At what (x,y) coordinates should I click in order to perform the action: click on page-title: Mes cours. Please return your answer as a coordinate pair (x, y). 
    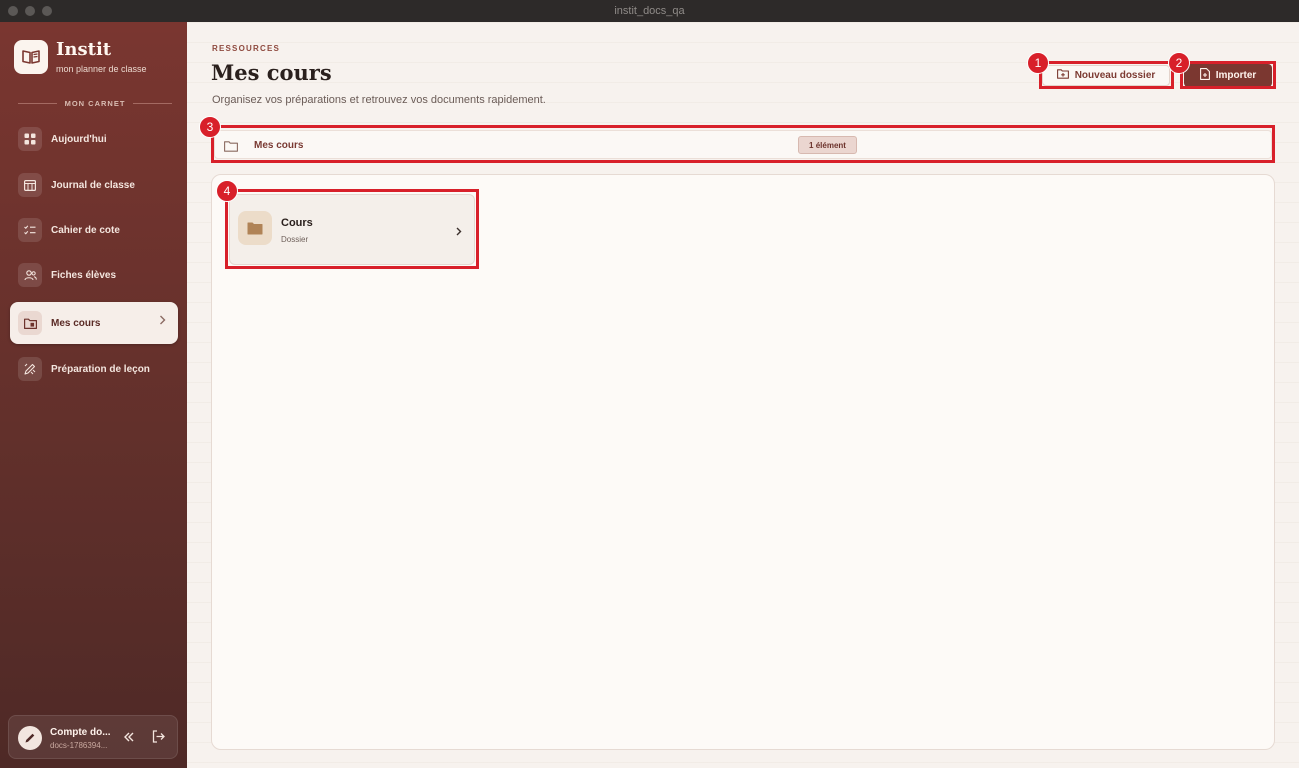
    Looking at the image, I should click on (271, 72).